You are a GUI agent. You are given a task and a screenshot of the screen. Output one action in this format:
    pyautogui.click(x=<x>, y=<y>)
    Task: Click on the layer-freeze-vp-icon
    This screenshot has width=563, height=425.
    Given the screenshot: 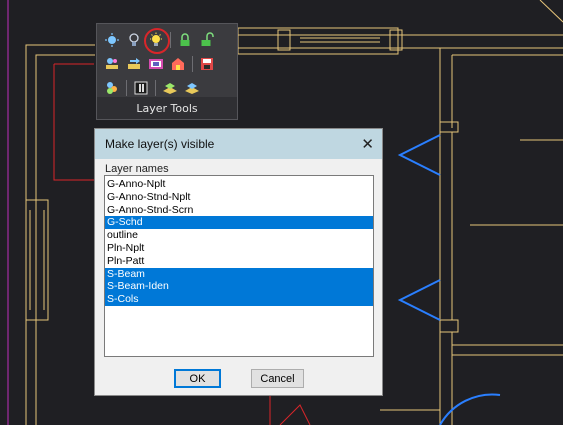 What is the action you would take?
    pyautogui.click(x=156, y=64)
    